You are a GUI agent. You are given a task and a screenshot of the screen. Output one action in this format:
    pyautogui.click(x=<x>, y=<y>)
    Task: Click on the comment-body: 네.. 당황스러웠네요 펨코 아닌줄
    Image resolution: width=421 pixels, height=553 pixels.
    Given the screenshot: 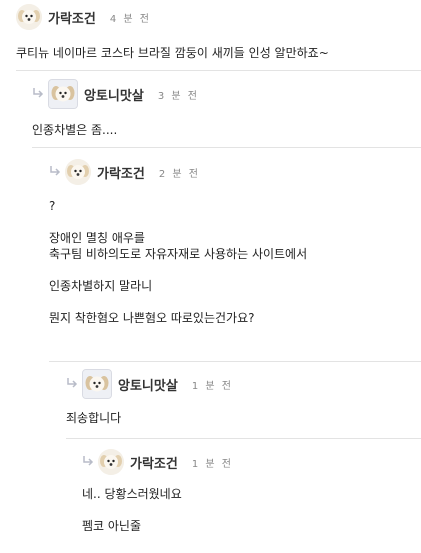 What is the action you would take?
    pyautogui.click(x=249, y=510)
    